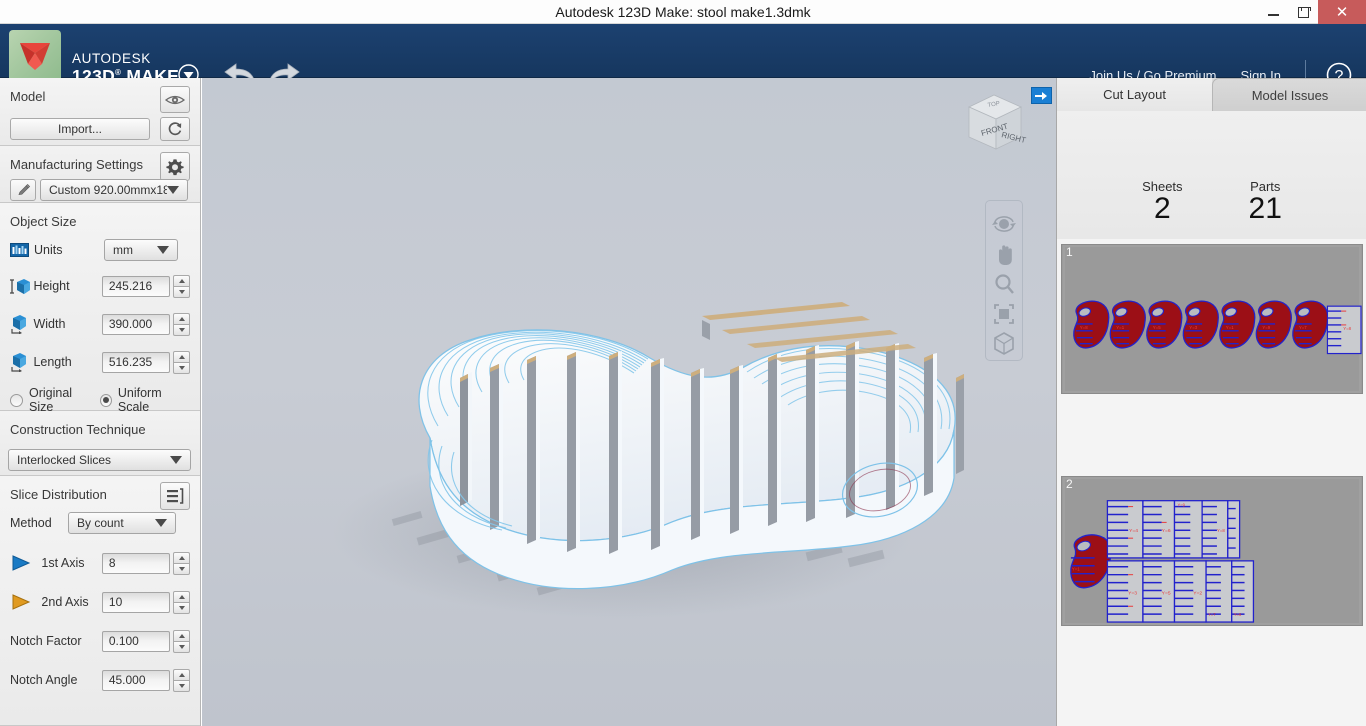 This screenshot has width=1366, height=726. What do you see at coordinates (114, 190) in the screenshot?
I see `material-size-dropdown: Custom 920.00mmx1840.0` at bounding box center [114, 190].